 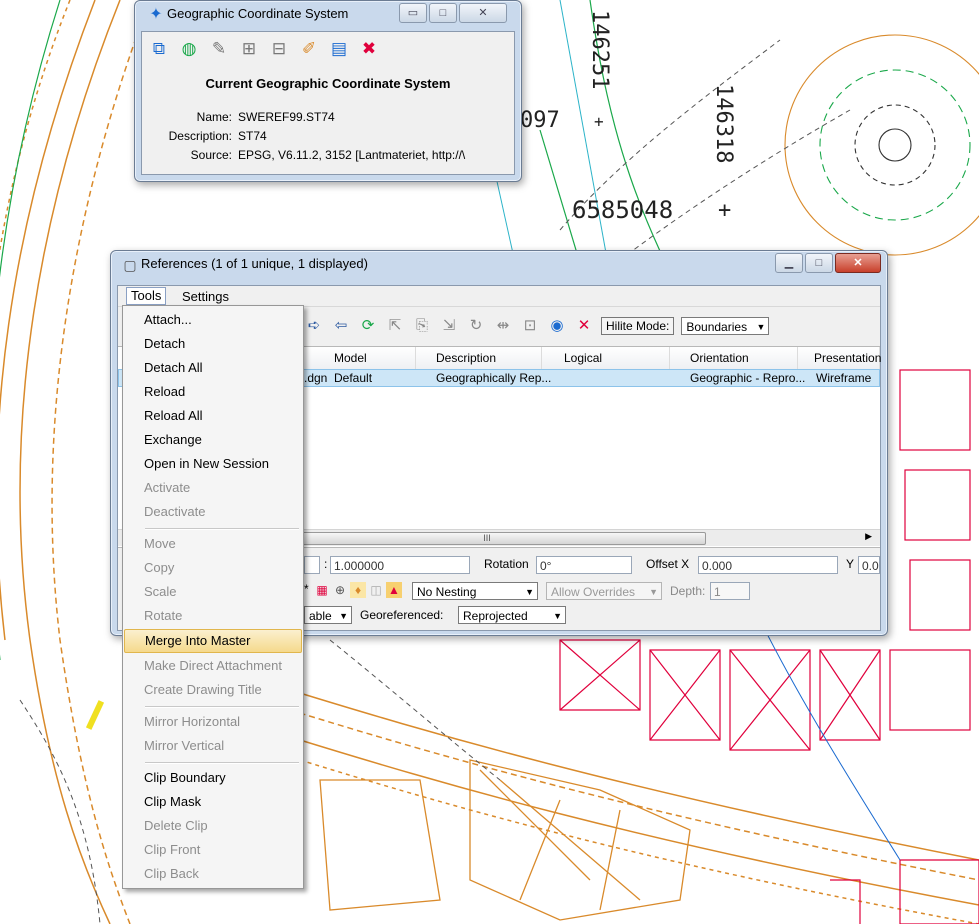 I want to click on from-reference-icon: ⊞, so click(x=249, y=49).